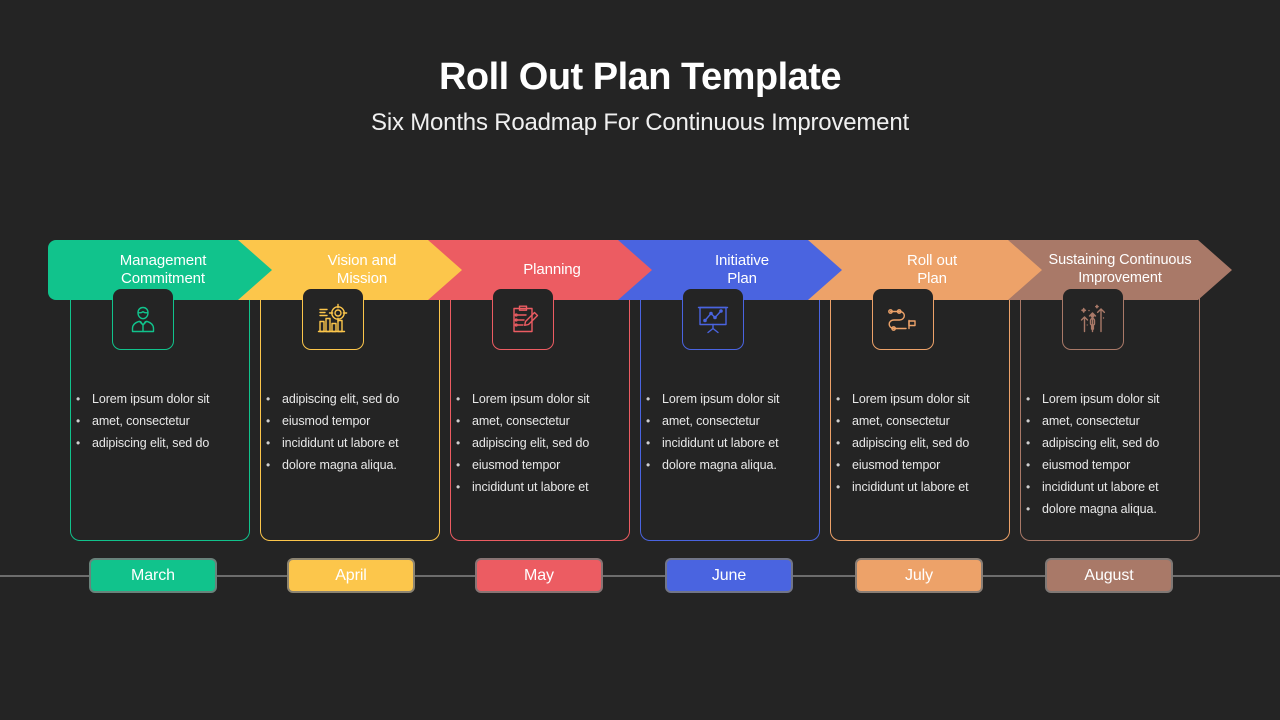 The image size is (1280, 720). Describe the element at coordinates (742, 269) in the screenshot. I see `stage-title: Initiative Plan` at that location.